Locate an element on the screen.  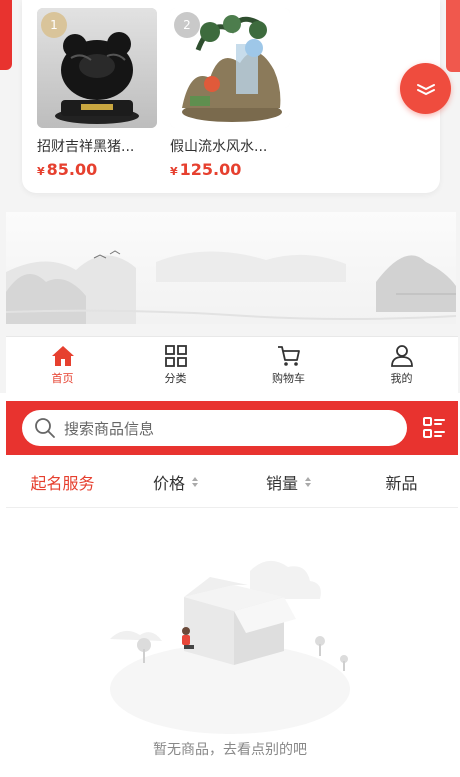
cart-icon is located at coordinates (288, 356).